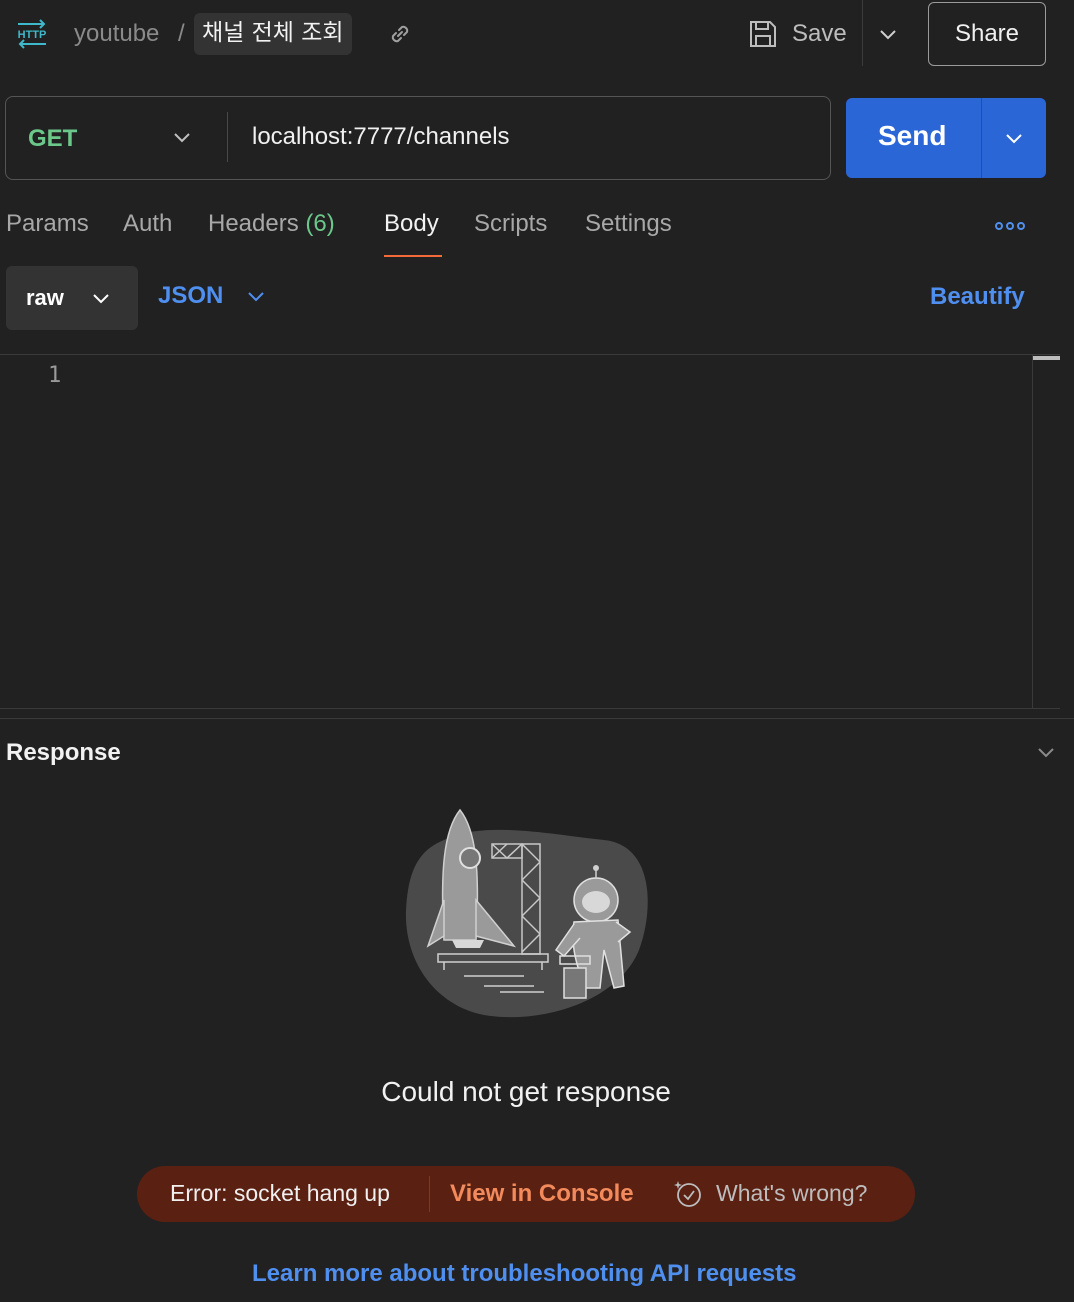 This screenshot has width=1074, height=1302. What do you see at coordinates (253, 223) in the screenshot?
I see `tab-headers-label: Headers` at bounding box center [253, 223].